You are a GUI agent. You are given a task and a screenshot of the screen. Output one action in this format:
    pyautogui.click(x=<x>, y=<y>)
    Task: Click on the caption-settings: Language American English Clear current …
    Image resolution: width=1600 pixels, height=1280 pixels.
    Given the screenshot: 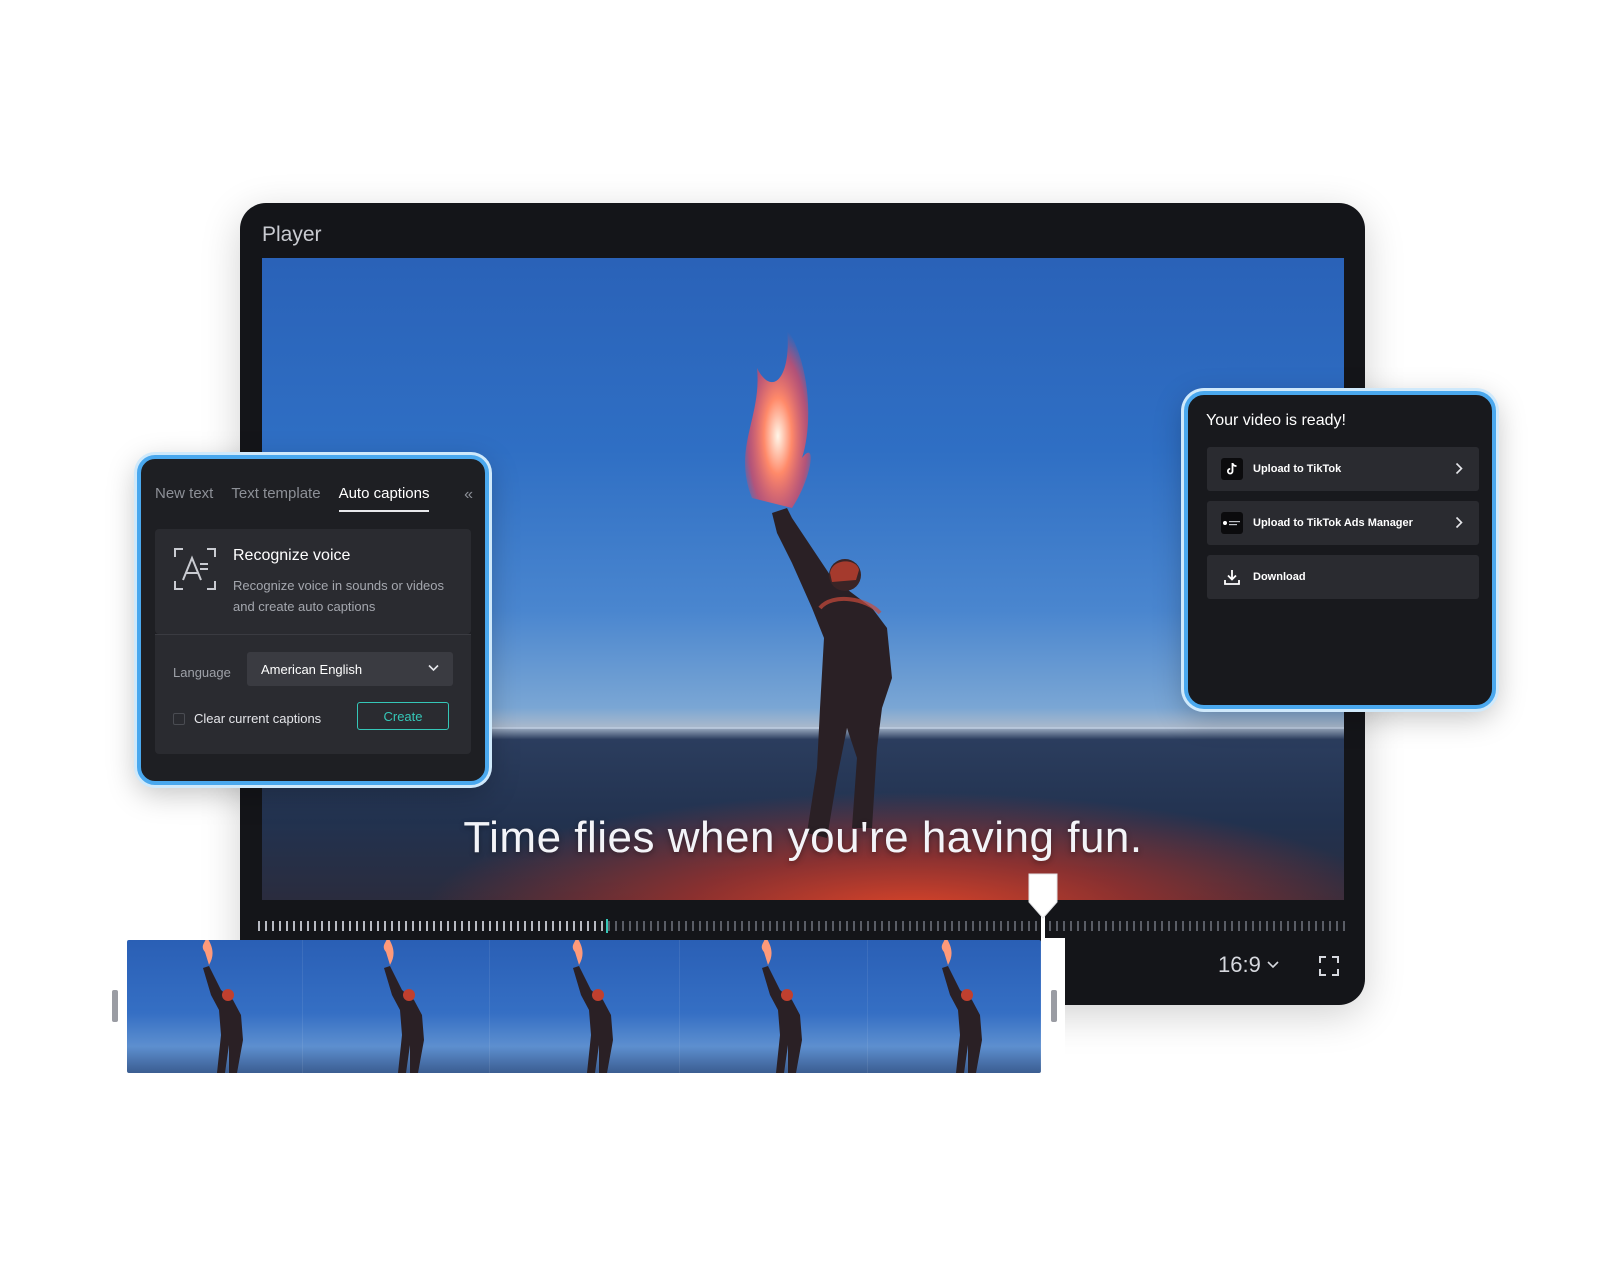 What is the action you would take?
    pyautogui.click(x=313, y=694)
    